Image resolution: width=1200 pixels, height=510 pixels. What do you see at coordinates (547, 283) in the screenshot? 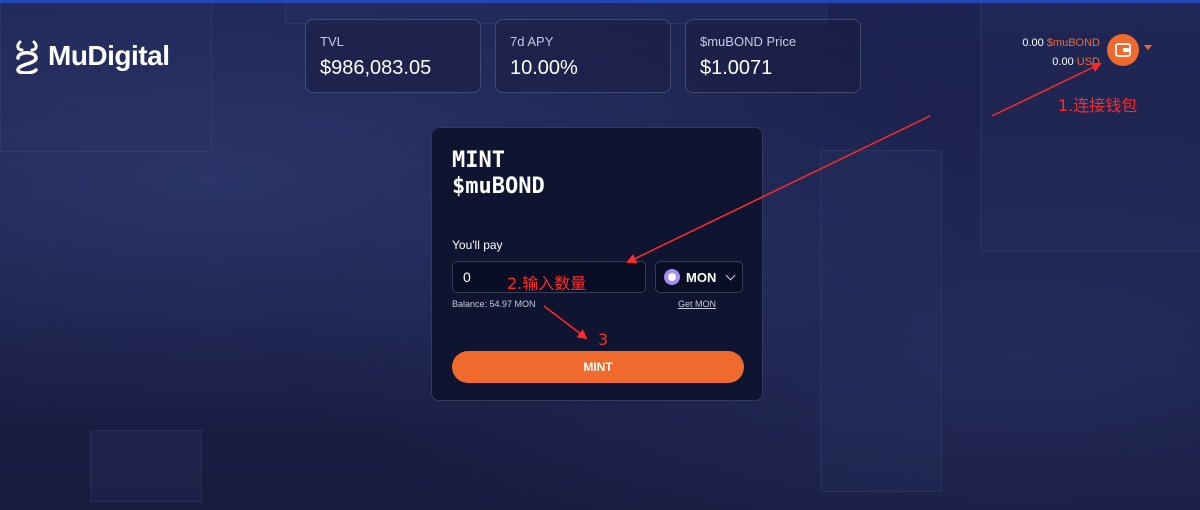
I see `annotation-step2: 2.输入数量` at bounding box center [547, 283].